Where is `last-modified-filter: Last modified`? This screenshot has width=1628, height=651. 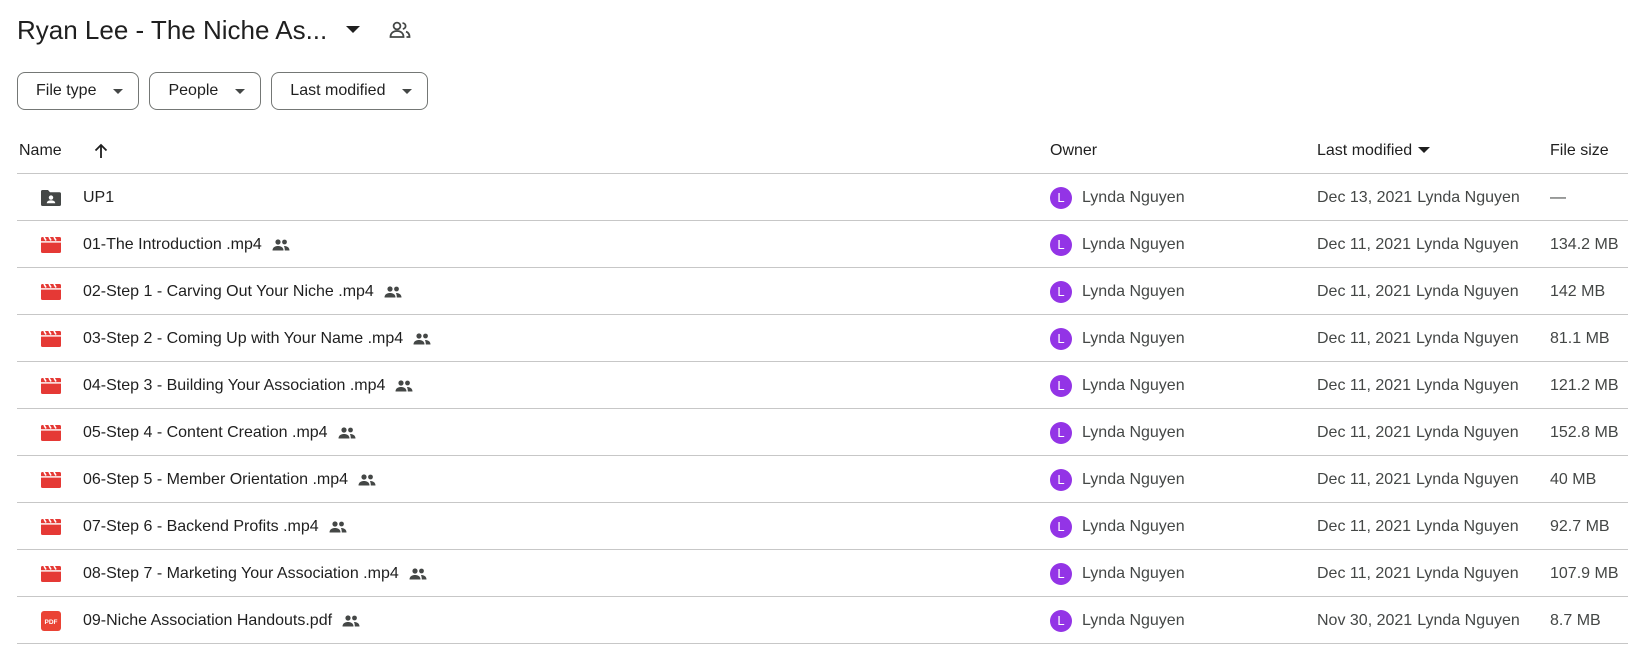 last-modified-filter: Last modified is located at coordinates (350, 91).